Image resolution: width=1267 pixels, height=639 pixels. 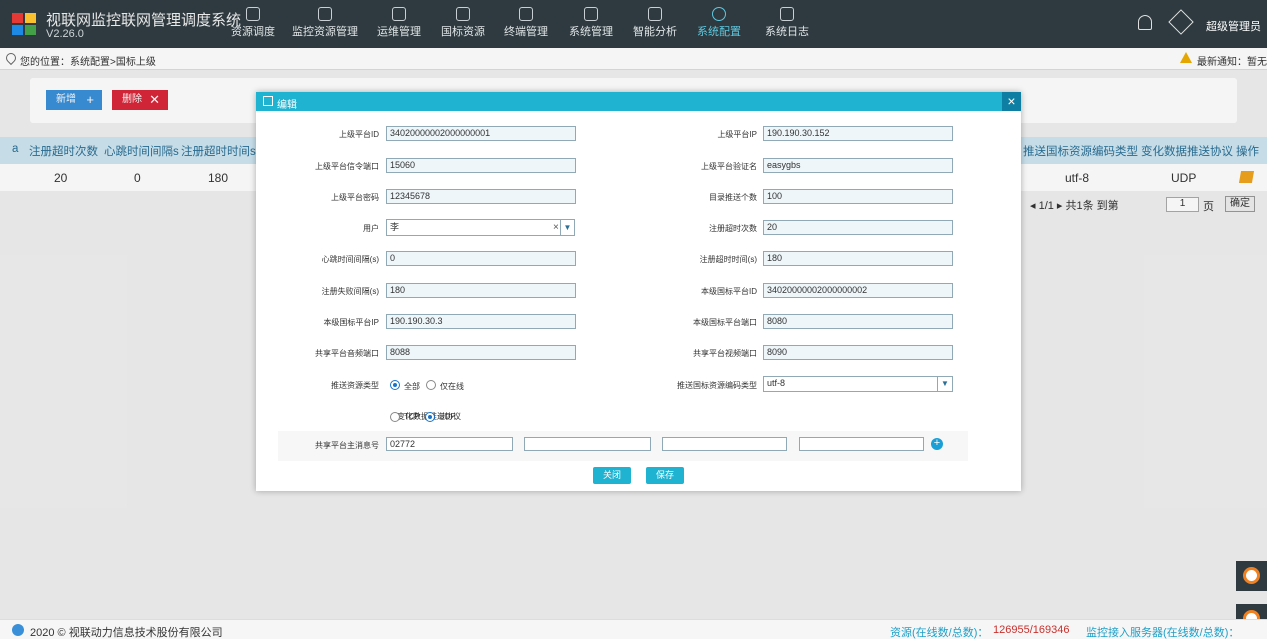 I want to click on nav-item-monitor-resource: 监控资源管理, so click(x=325, y=24).